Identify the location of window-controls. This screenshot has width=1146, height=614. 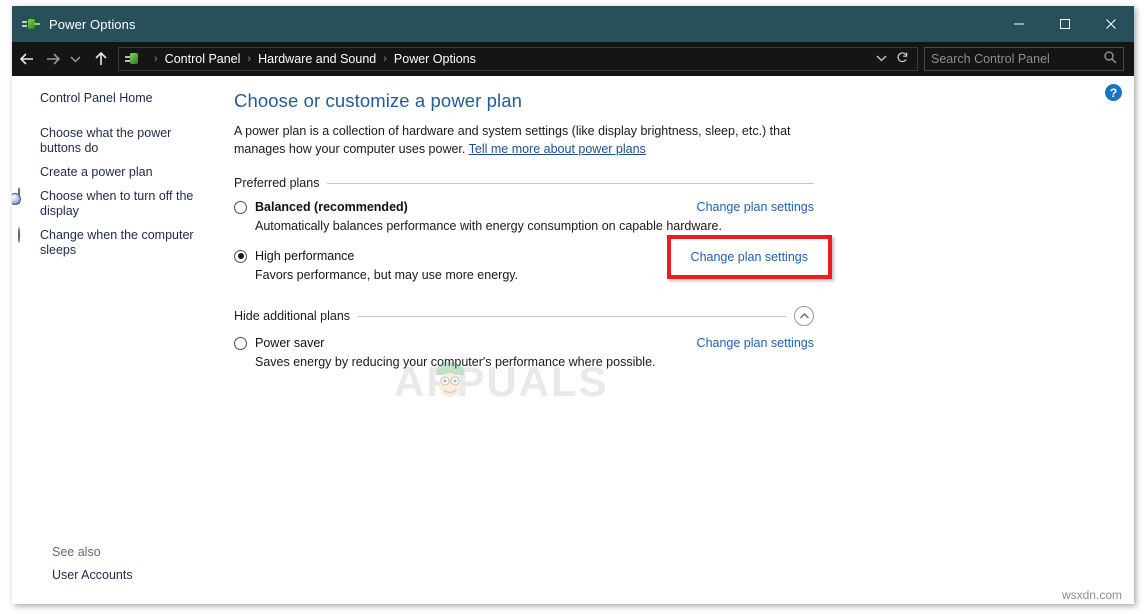
(1065, 24).